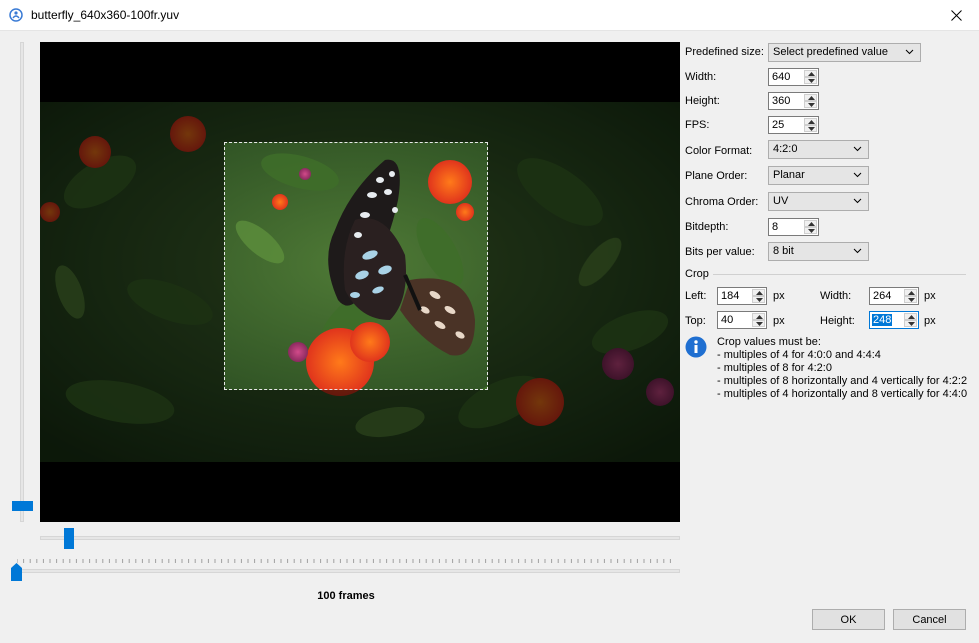 The height and width of the screenshot is (643, 979). Describe the element at coordinates (695, 321) in the screenshot. I see `crop-top-label: Top:` at that location.